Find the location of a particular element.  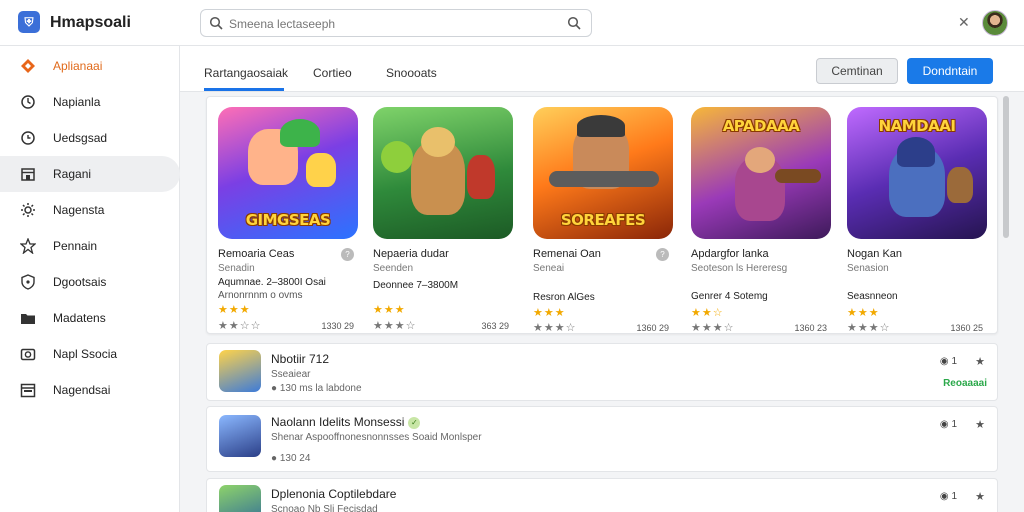

app-logo-icon: ⛨ is located at coordinates (29, 22).